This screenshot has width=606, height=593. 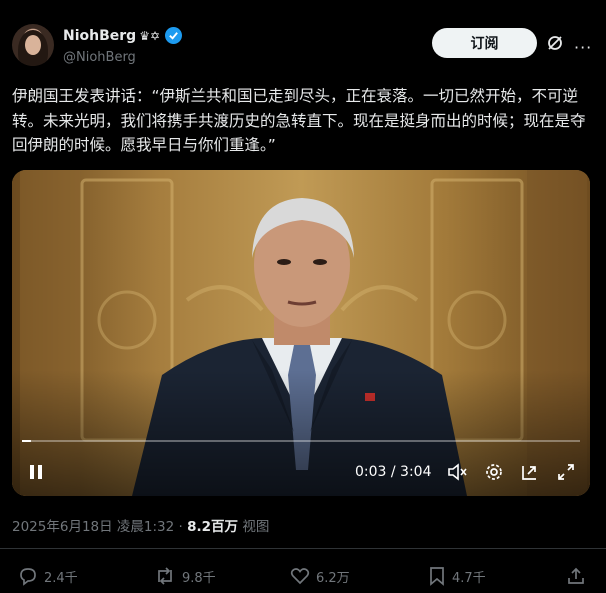 I want to click on divider, so click(x=303, y=548).